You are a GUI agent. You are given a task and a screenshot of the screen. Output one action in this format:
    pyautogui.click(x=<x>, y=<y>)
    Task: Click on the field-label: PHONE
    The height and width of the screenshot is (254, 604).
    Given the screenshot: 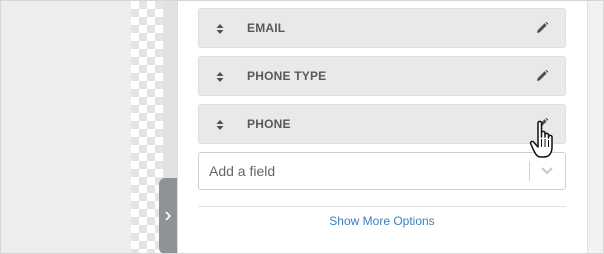 What is the action you would take?
    pyautogui.click(x=269, y=124)
    